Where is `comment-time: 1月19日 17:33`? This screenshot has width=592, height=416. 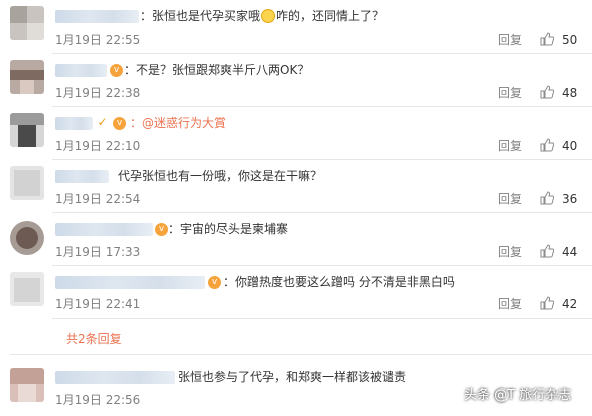
comment-time: 1月19日 17:33 is located at coordinates (98, 252).